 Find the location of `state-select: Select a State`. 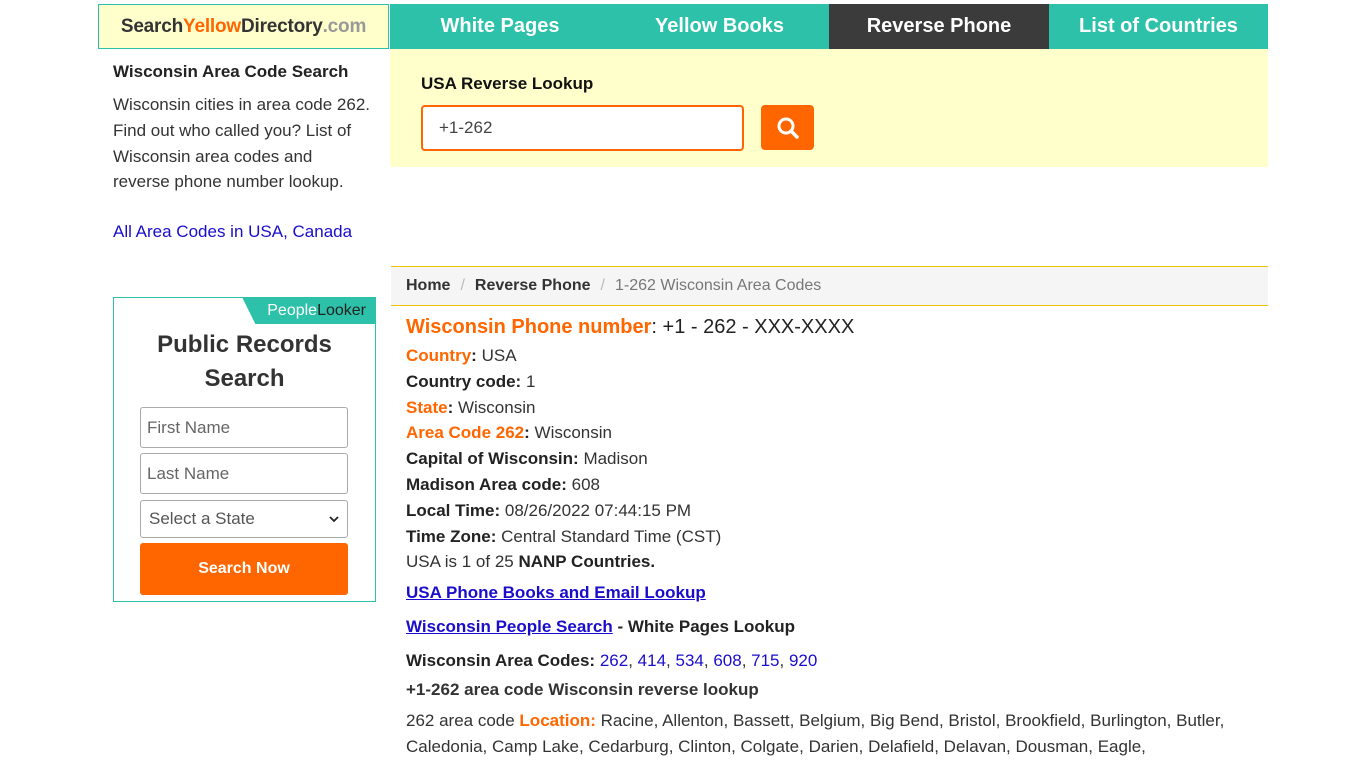

state-select: Select a State is located at coordinates (244, 519).